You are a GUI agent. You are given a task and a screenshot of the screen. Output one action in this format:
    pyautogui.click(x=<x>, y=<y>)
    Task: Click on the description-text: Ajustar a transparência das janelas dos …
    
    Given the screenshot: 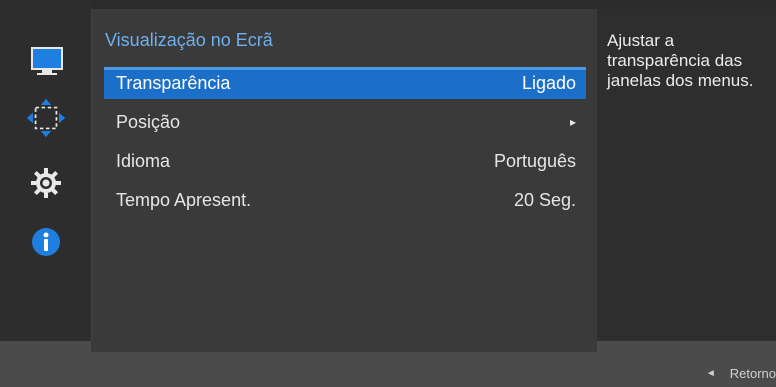 What is the action you would take?
    pyautogui.click(x=680, y=60)
    